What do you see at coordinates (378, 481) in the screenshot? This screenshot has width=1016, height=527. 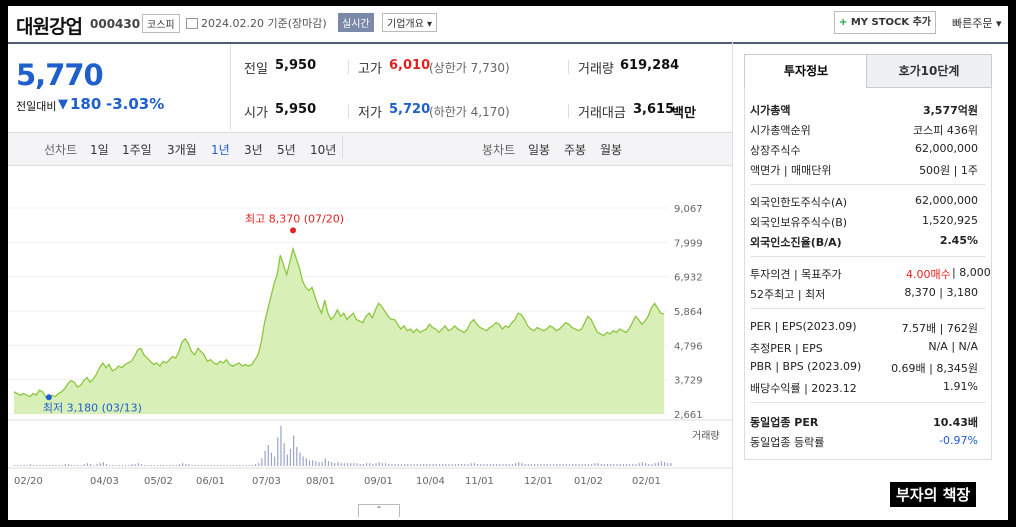 I see `x-tick-label: 09/01` at bounding box center [378, 481].